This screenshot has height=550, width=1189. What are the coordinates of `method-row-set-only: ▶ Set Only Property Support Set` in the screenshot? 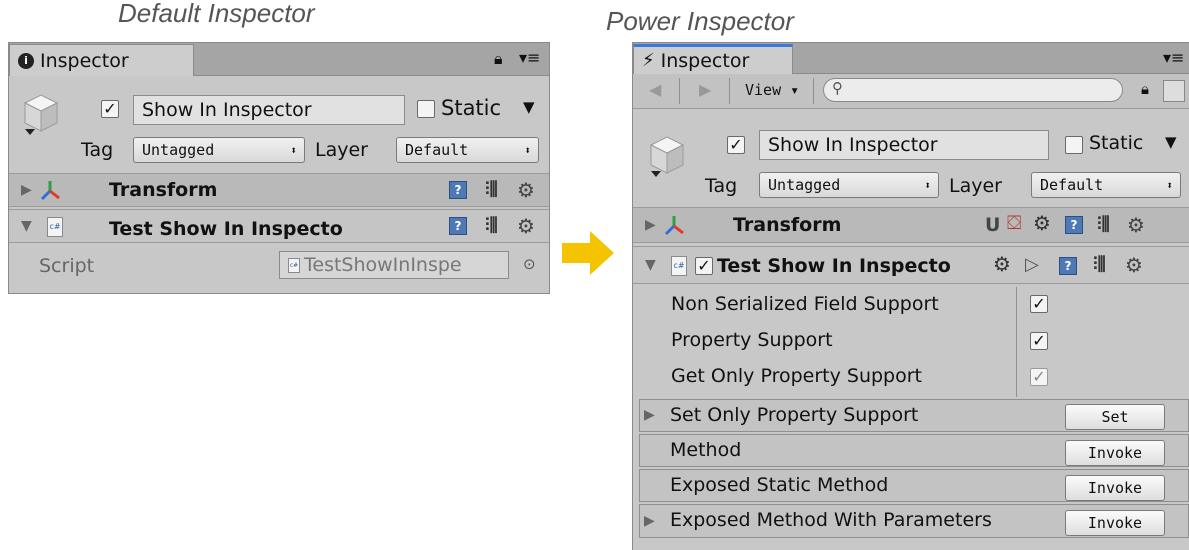 It's located at (914, 415).